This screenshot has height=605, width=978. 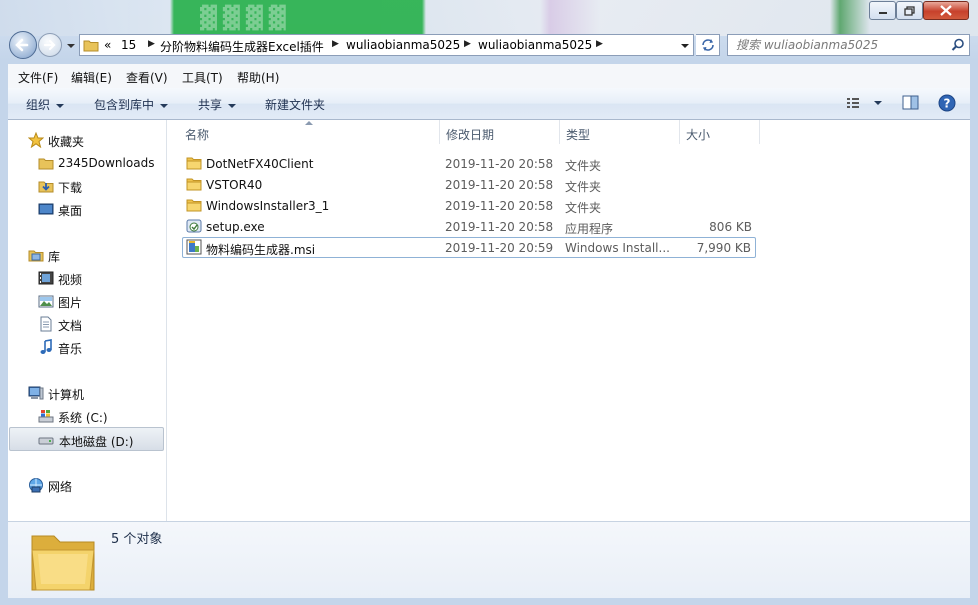 I want to click on msi-icon, so click(x=194, y=247).